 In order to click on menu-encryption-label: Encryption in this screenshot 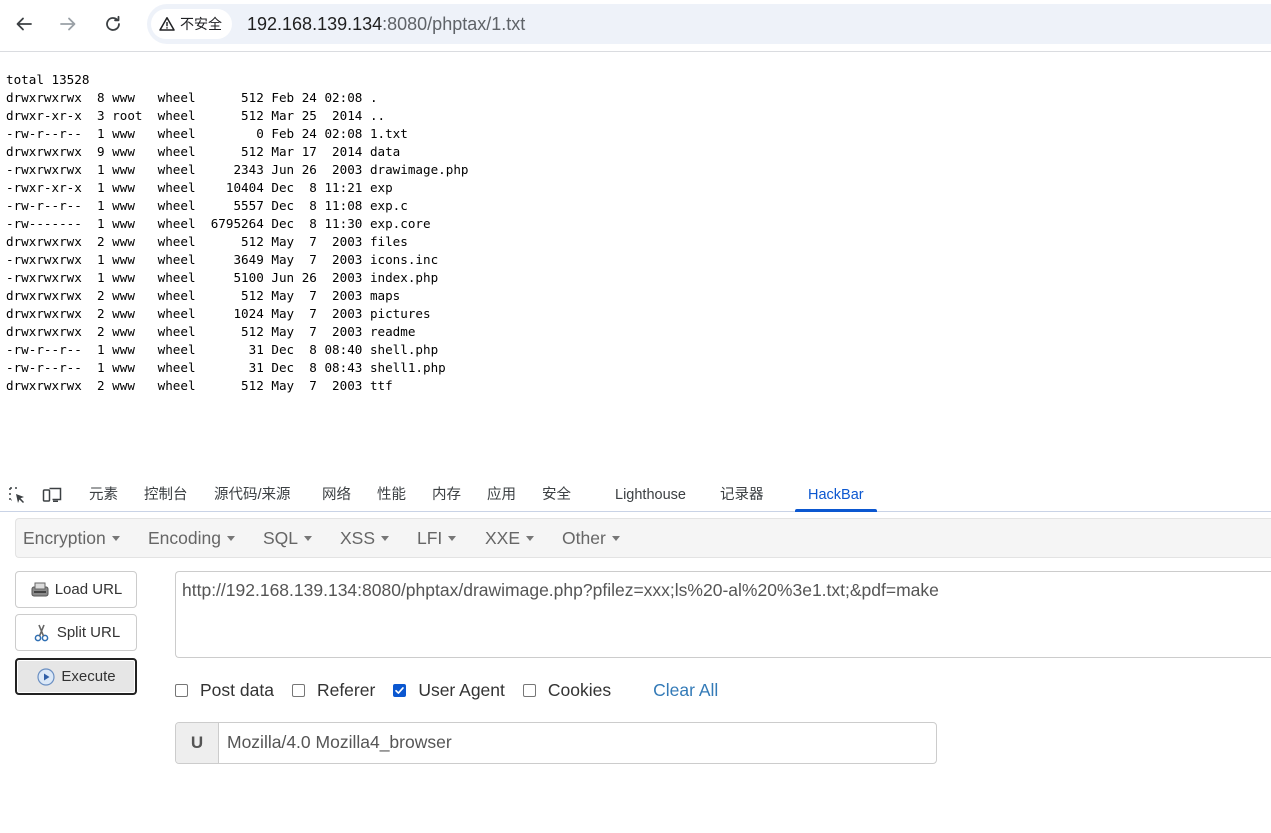, I will do `click(64, 538)`.